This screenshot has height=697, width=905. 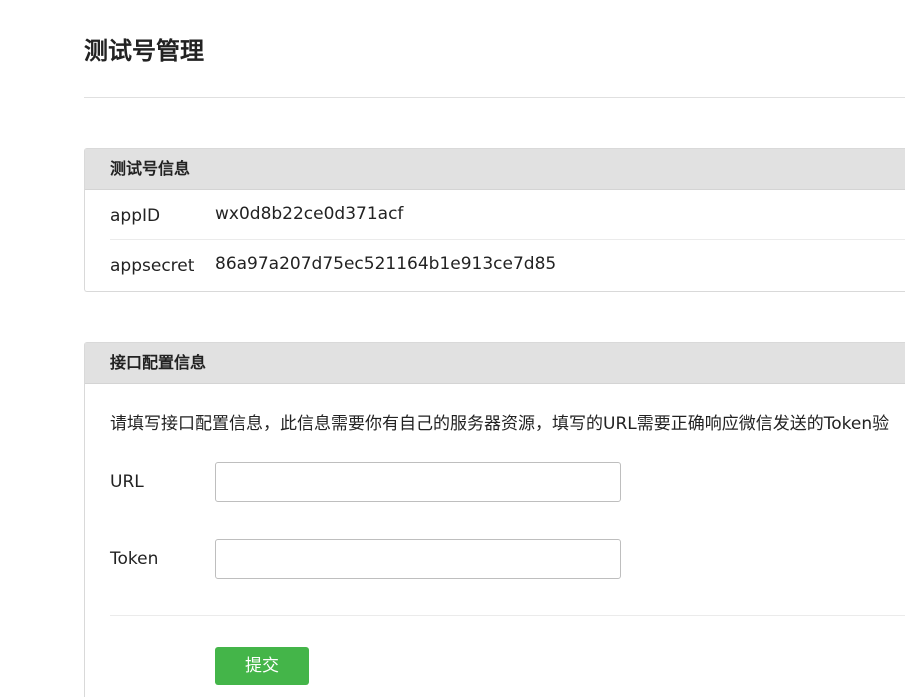 I want to click on token-input, so click(x=418, y=559).